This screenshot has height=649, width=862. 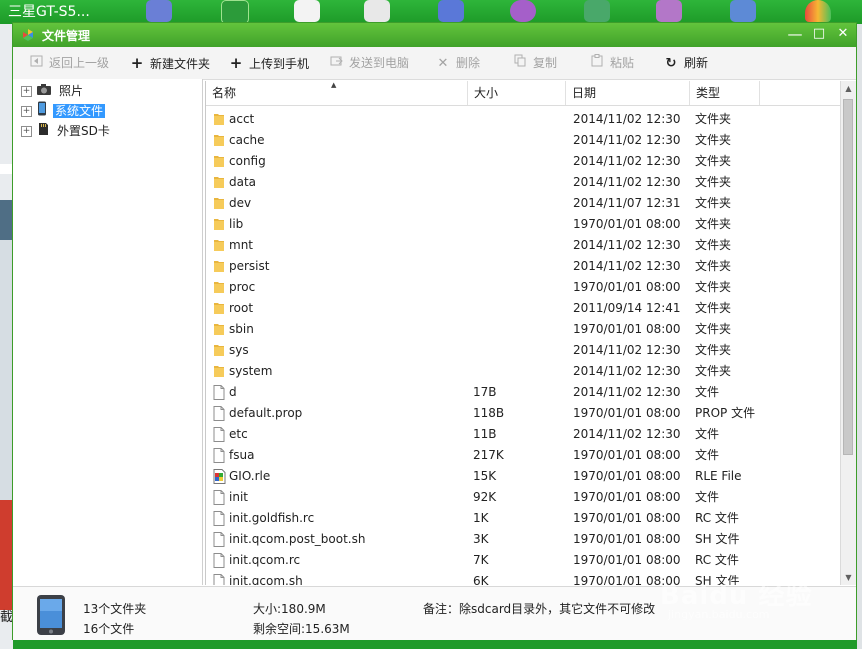 I want to click on delete-button: ✕ 删除, so click(x=458, y=63).